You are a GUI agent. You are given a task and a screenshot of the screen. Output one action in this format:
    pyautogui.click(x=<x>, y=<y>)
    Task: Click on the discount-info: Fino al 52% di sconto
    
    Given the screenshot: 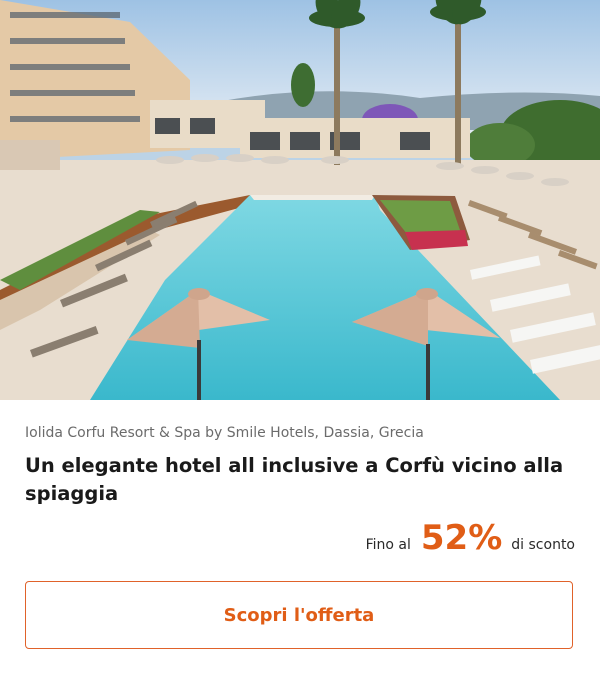 What is the action you would take?
    pyautogui.click(x=470, y=538)
    